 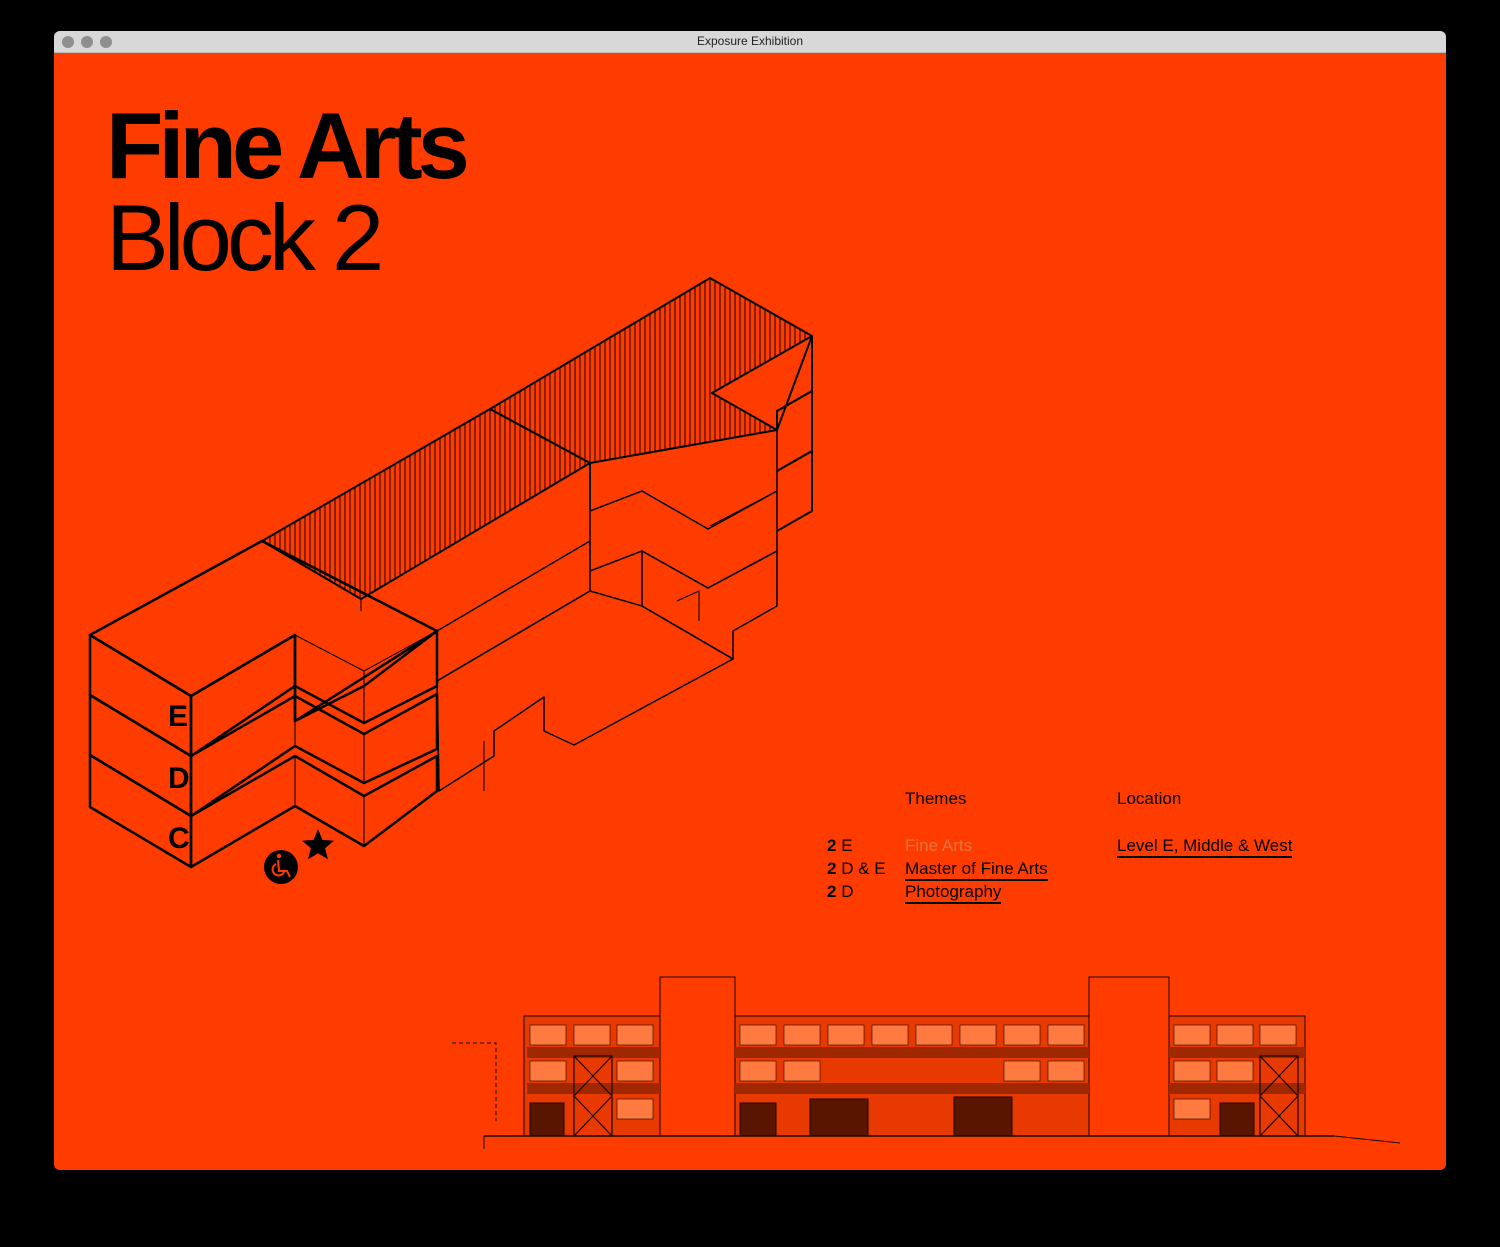 I want to click on level-letters: D, so click(x=847, y=891).